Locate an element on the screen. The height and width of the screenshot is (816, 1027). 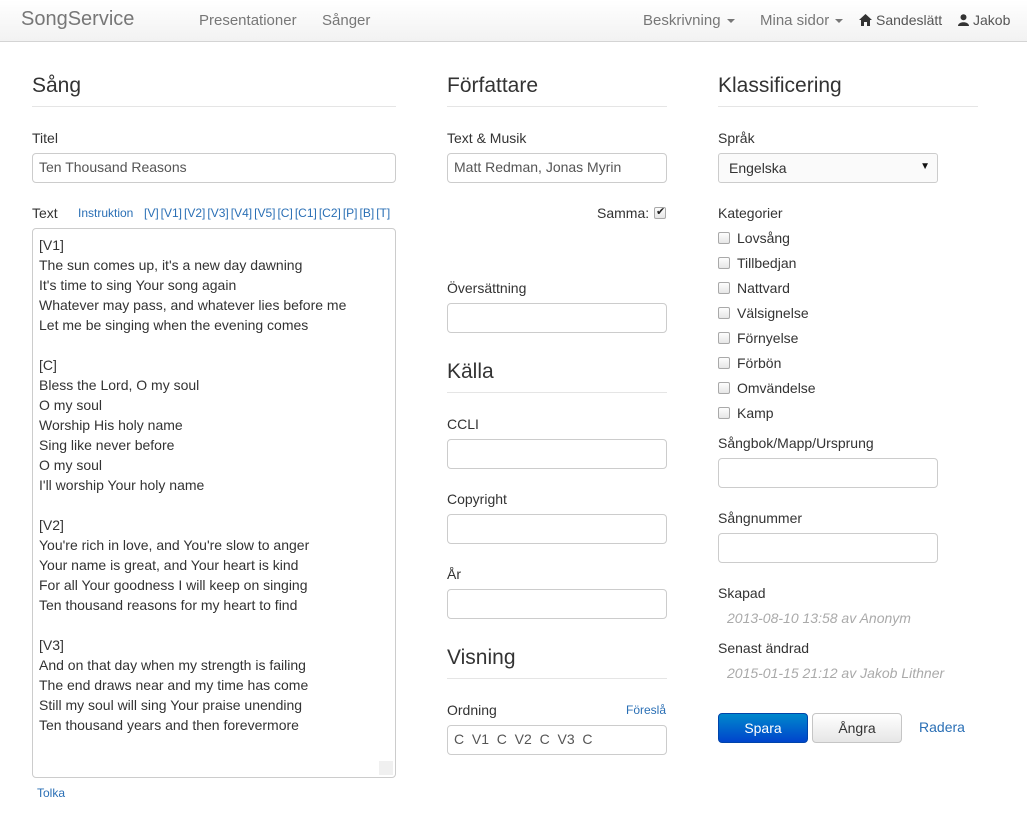
nav-user-label: Jakob is located at coordinates (992, 20).